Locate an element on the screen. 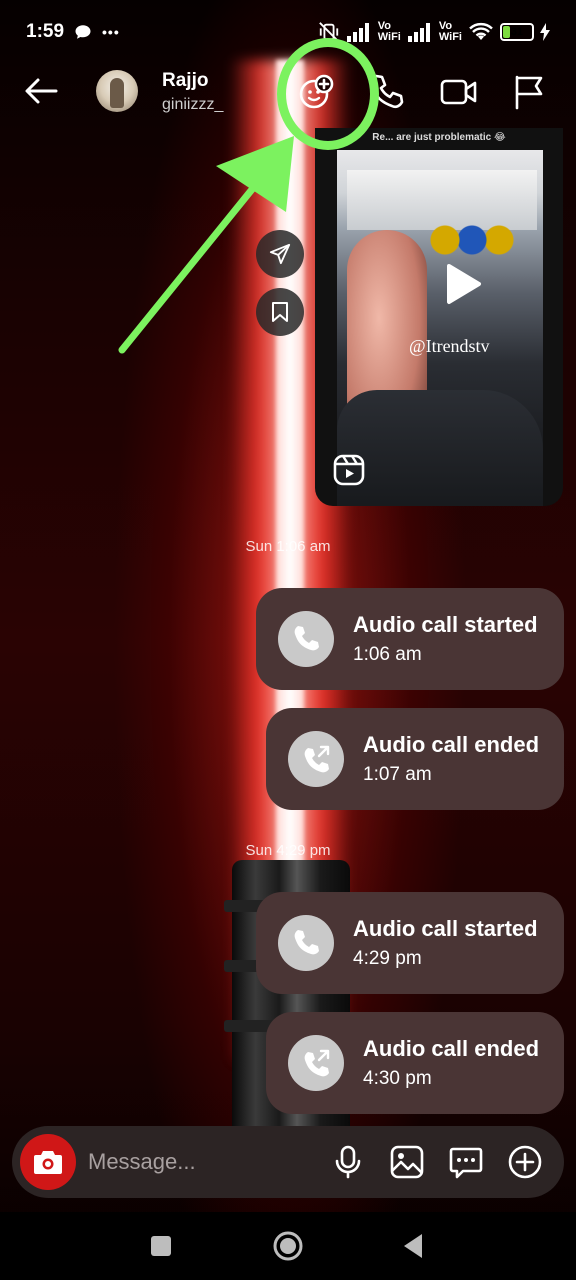  back-arrow-icon is located at coordinates (41, 91).